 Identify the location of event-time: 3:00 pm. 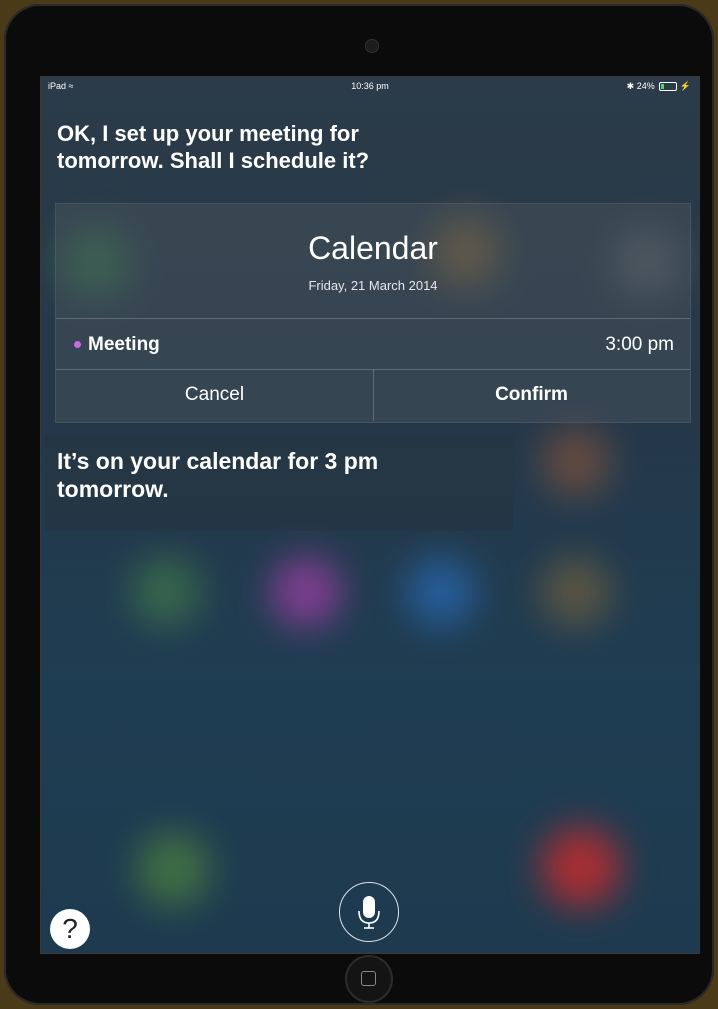
(639, 344).